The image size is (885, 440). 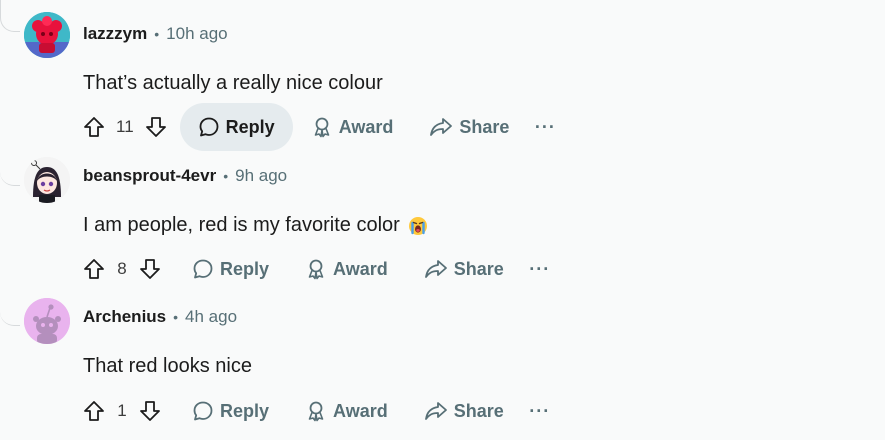 I want to click on comment-actions: 8 Reply Award Share ···, so click(x=319, y=269).